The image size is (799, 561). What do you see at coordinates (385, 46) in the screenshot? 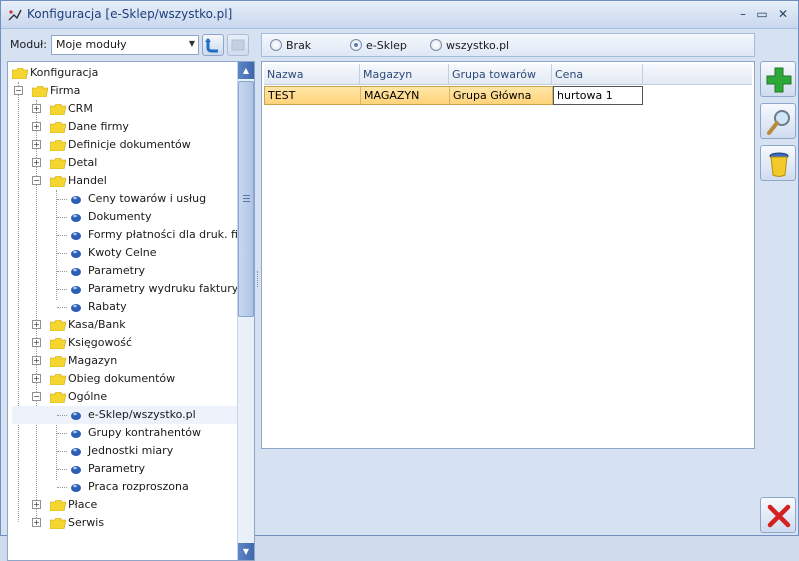
I see `radio-e-sklep: e-Sklep` at bounding box center [385, 46].